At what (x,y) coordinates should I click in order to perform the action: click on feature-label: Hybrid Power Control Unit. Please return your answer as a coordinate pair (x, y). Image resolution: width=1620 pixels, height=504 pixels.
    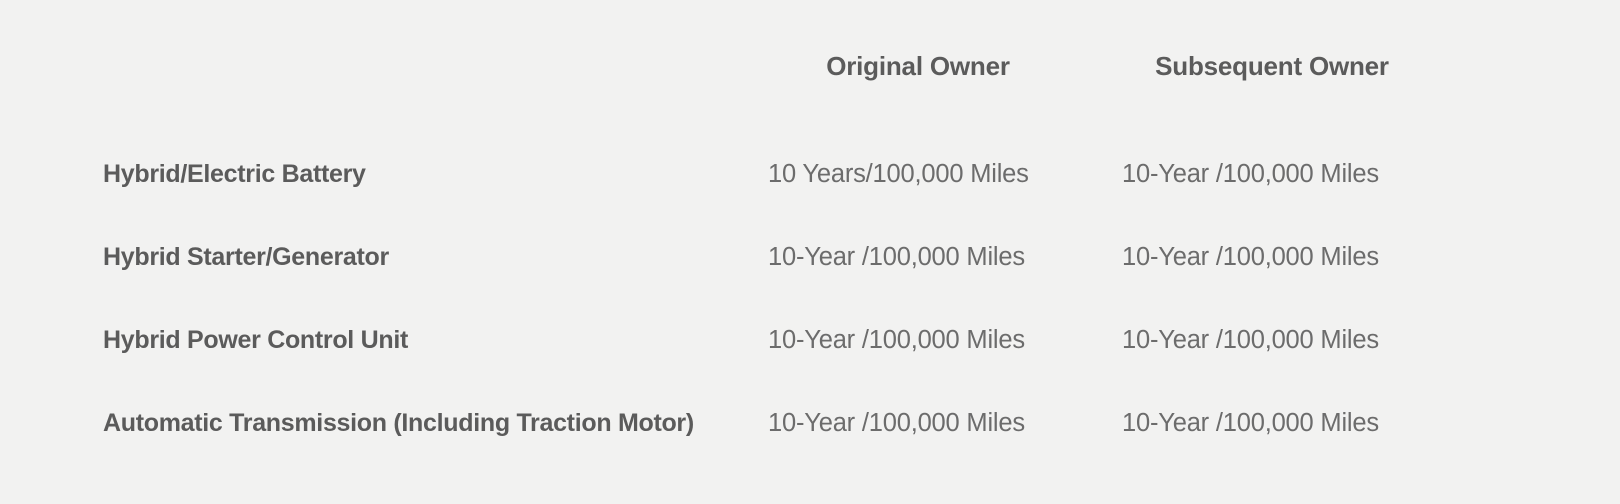
    Looking at the image, I should click on (256, 340).